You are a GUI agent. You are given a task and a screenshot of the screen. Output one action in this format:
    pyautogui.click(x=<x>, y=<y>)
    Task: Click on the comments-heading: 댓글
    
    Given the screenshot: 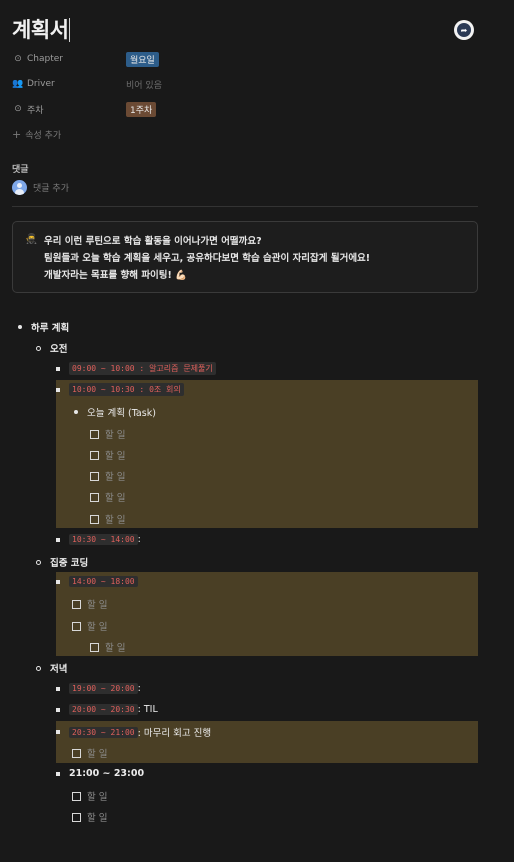 What is the action you would take?
    pyautogui.click(x=20, y=170)
    